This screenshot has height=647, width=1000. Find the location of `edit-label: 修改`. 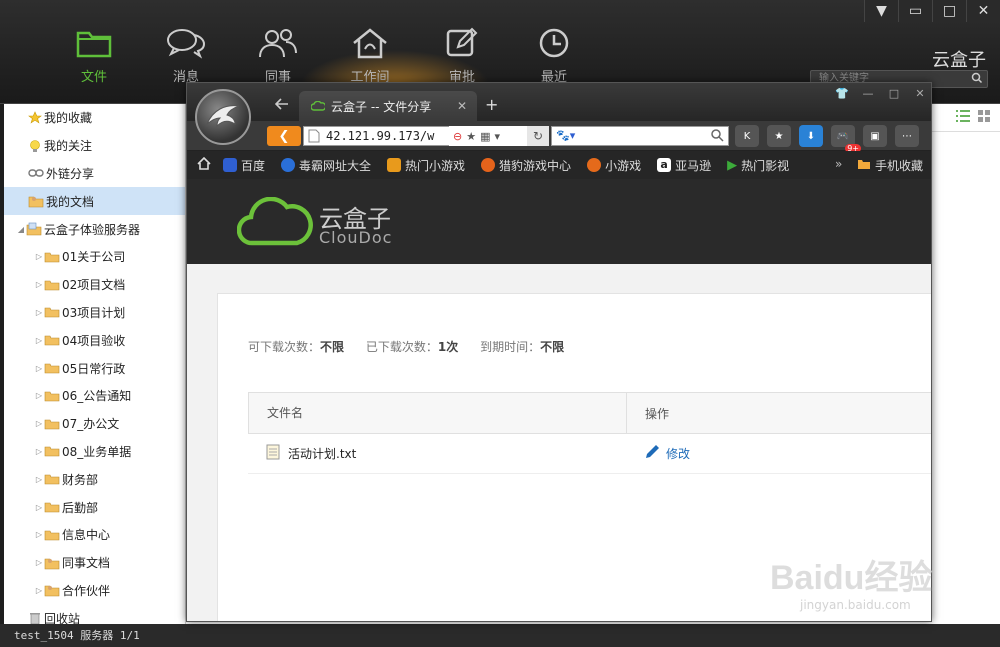

edit-label: 修改 is located at coordinates (678, 454).